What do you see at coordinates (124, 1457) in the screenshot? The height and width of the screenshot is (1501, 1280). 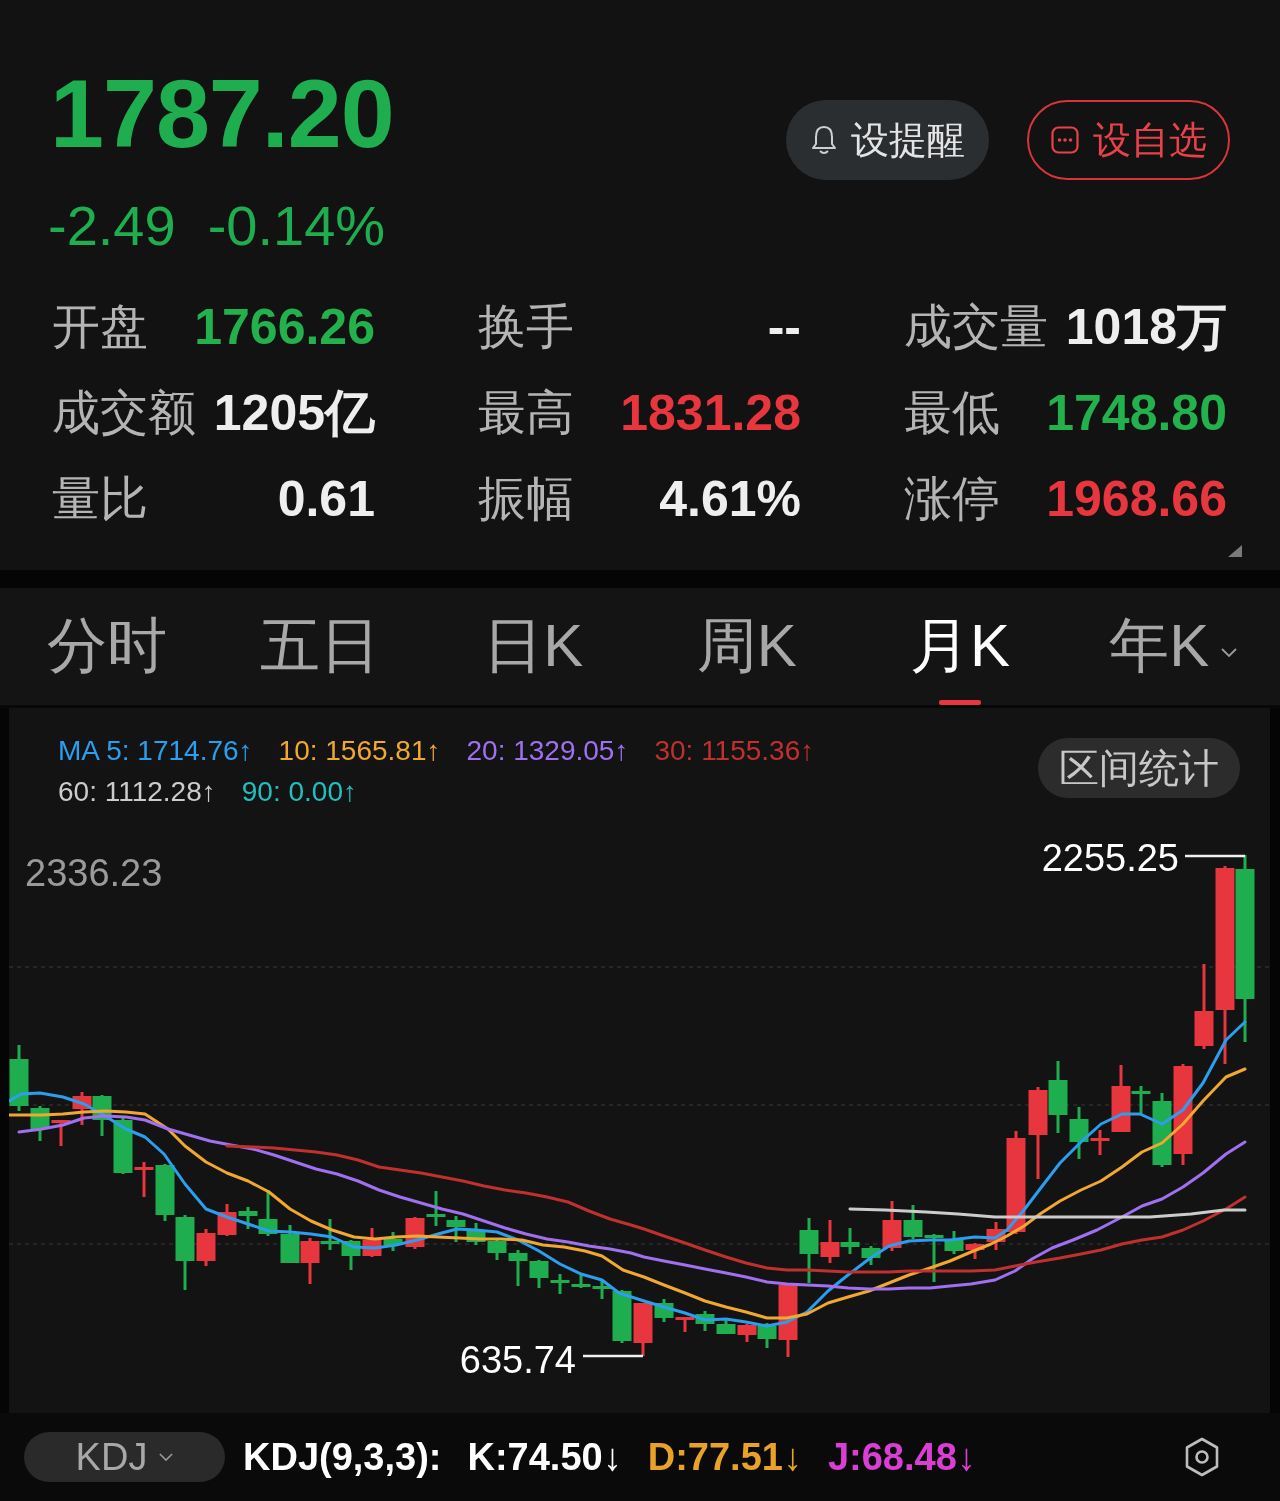 I see `indicator-dropdown: KDJ` at bounding box center [124, 1457].